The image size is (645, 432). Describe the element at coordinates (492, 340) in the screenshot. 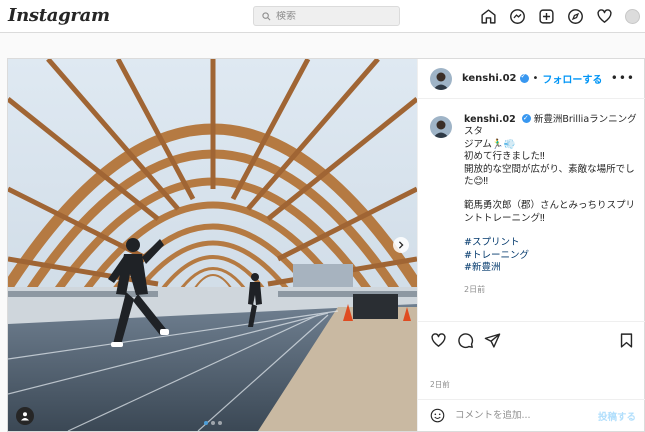

I see `share-send-icon` at that location.